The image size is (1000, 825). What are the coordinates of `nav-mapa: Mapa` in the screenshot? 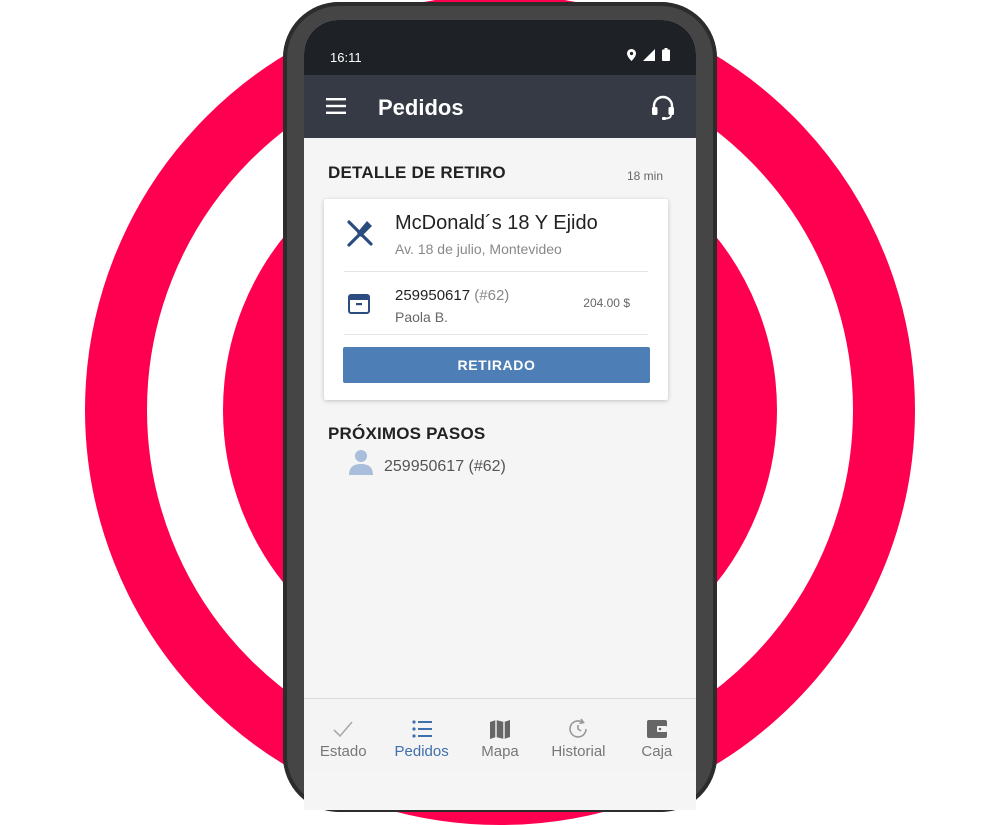 It's located at (500, 735).